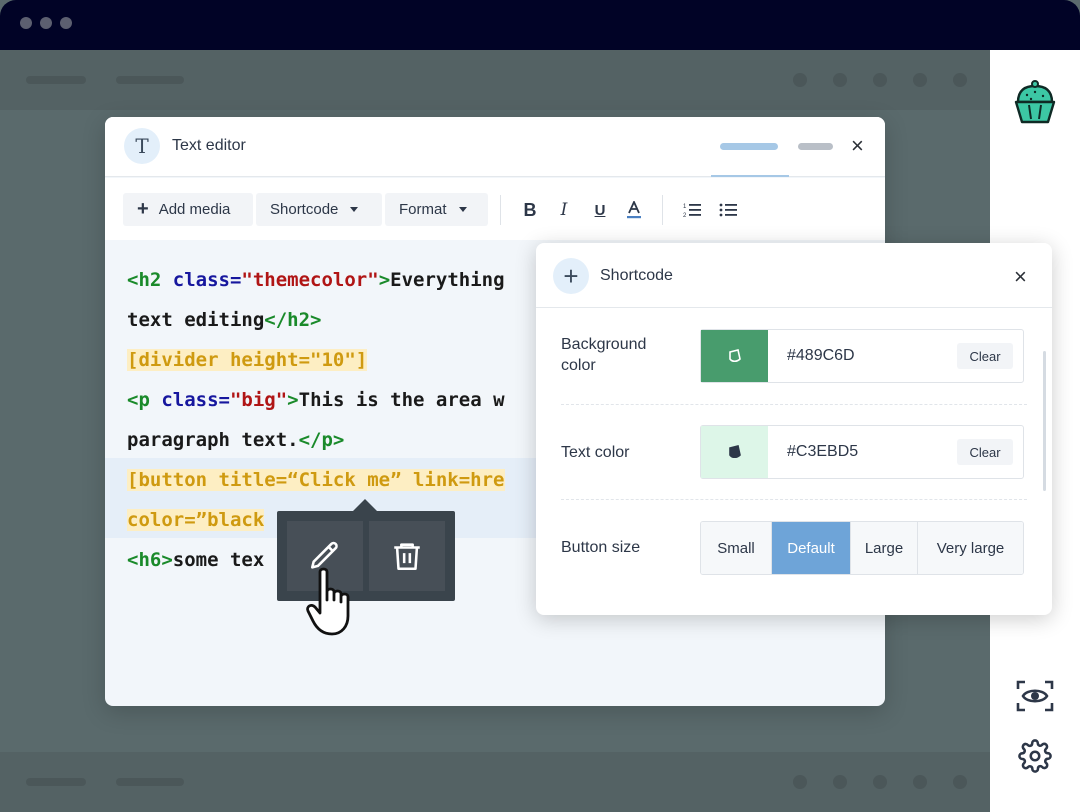 The width and height of the screenshot is (1080, 812). Describe the element at coordinates (213, 440) in the screenshot. I see `code-token: paragraph text.` at that location.